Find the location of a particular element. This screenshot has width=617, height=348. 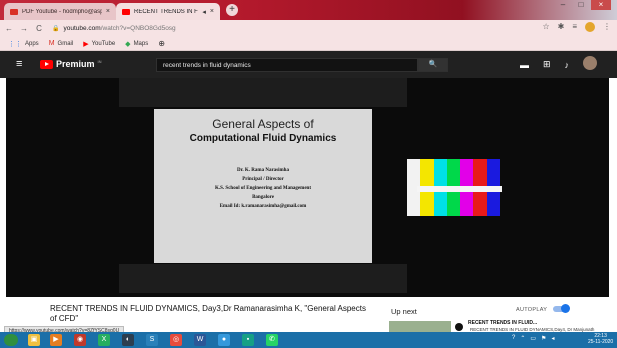

media-player-icon: ▶ is located at coordinates (56, 340).